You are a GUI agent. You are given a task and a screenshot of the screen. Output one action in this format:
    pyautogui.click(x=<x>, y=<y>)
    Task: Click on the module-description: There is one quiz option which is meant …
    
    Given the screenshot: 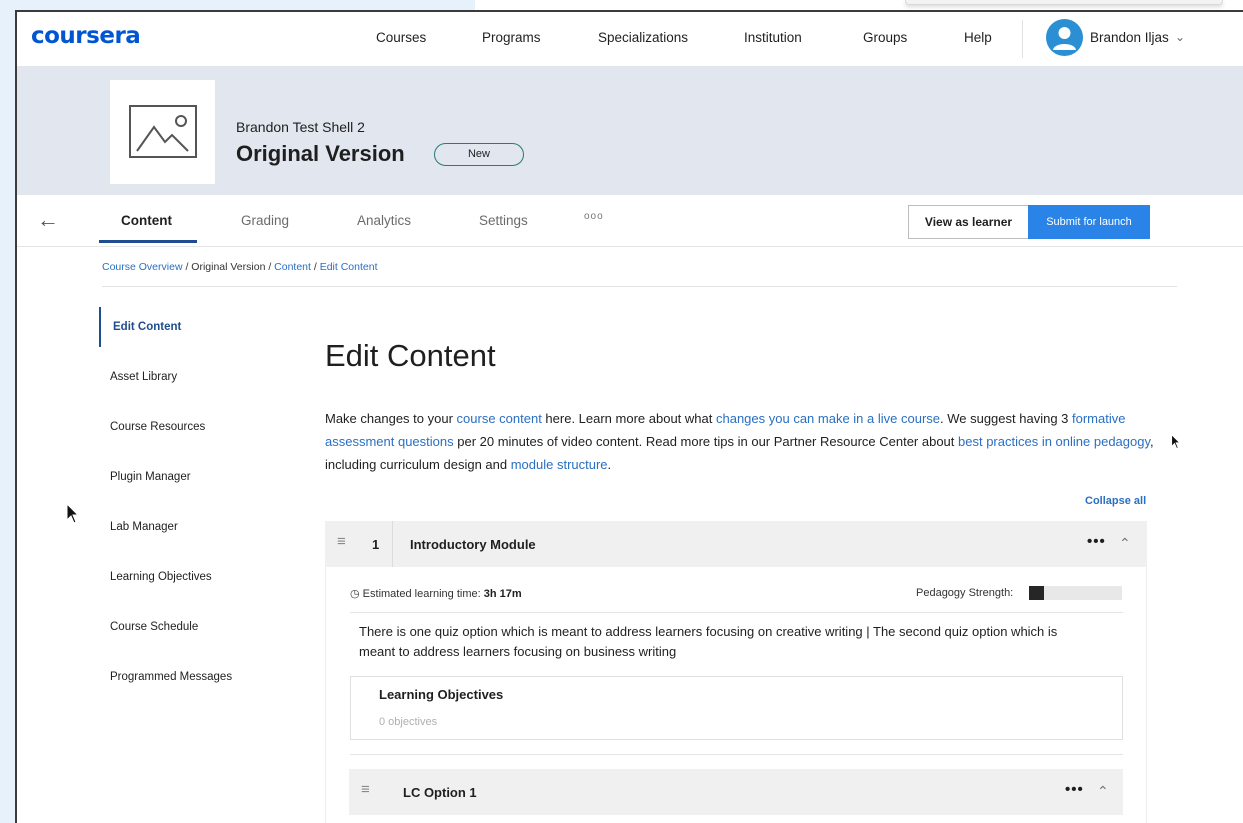 What is the action you would take?
    pyautogui.click(x=708, y=641)
    